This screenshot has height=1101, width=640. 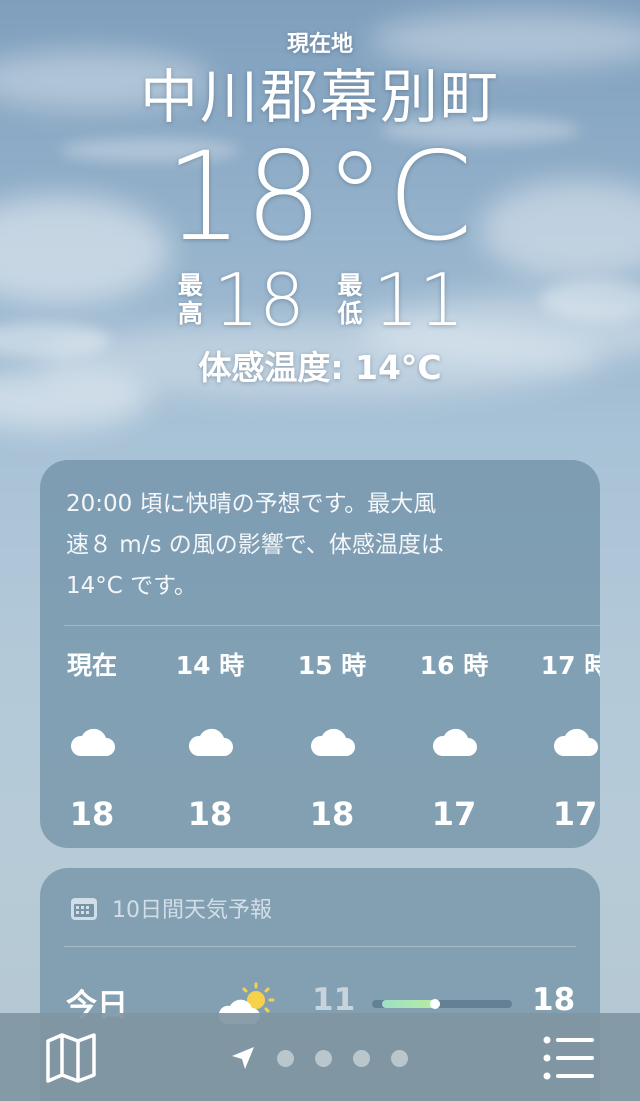 I want to click on hour-label: 14 時, so click(x=210, y=665).